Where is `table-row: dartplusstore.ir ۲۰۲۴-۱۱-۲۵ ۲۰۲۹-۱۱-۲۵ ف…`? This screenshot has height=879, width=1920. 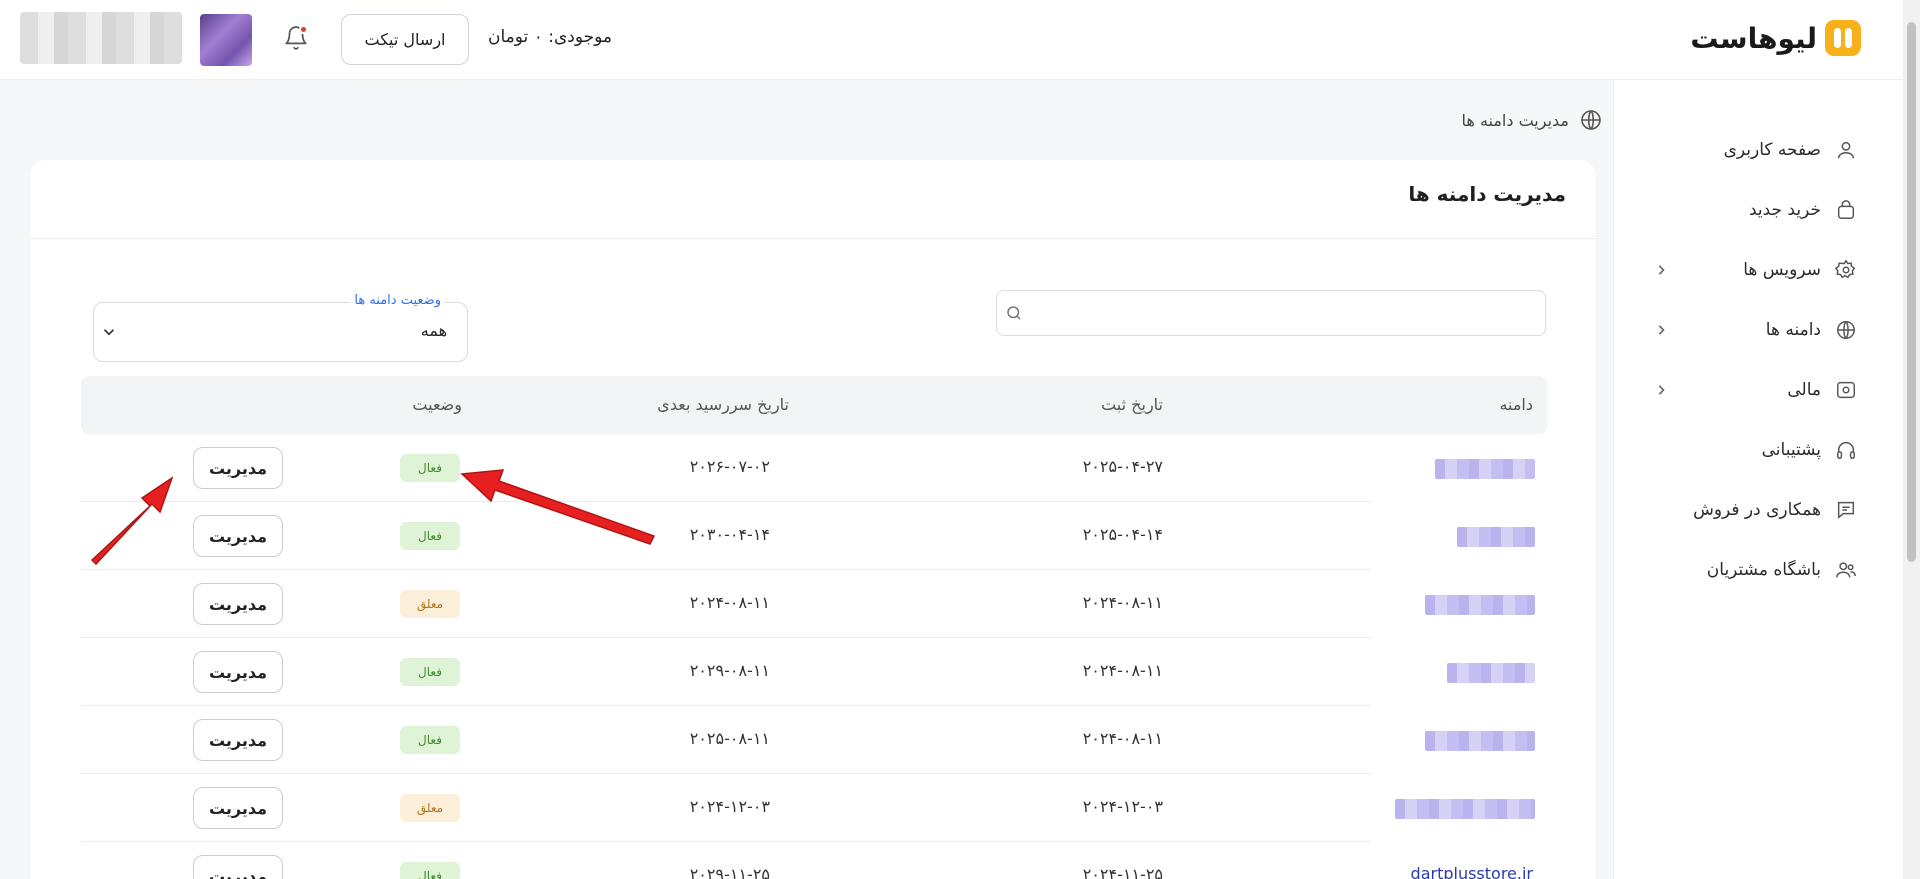
table-row: dartplusstore.ir ۲۰۲۴-۱۱-۲۵ ۲۰۲۹-۱۱-۲۵ ف… is located at coordinates (814, 860).